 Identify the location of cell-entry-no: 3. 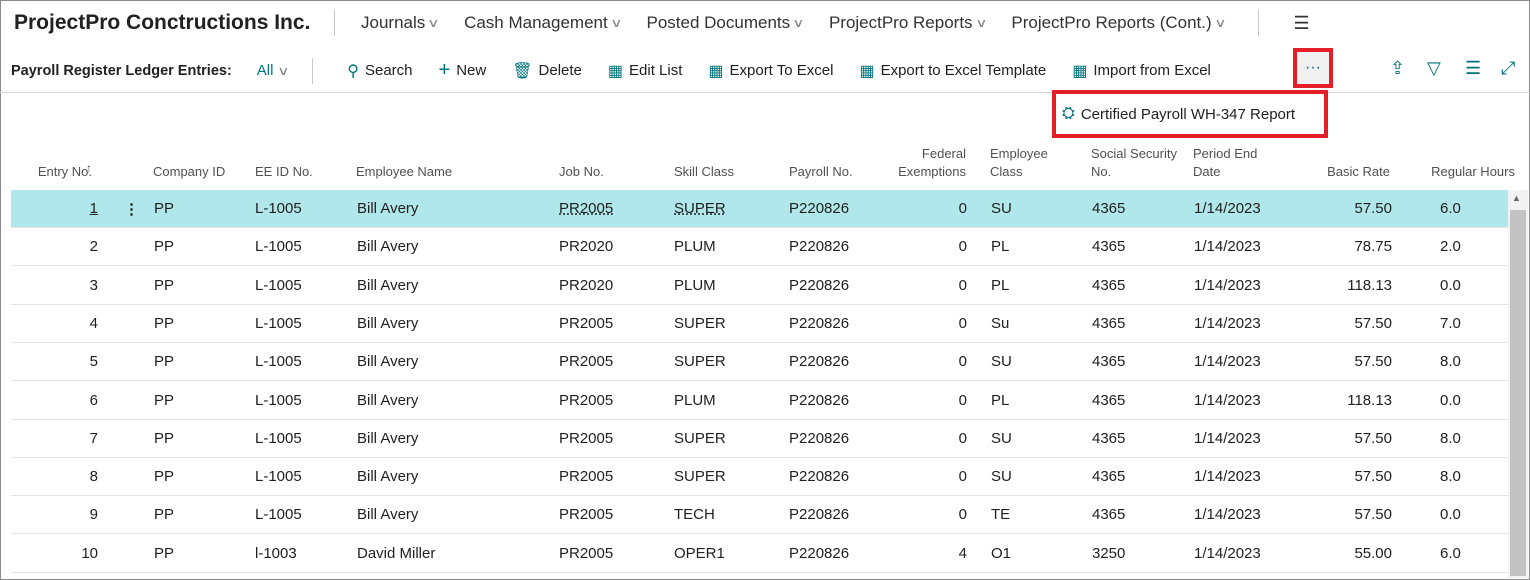
(60, 285).